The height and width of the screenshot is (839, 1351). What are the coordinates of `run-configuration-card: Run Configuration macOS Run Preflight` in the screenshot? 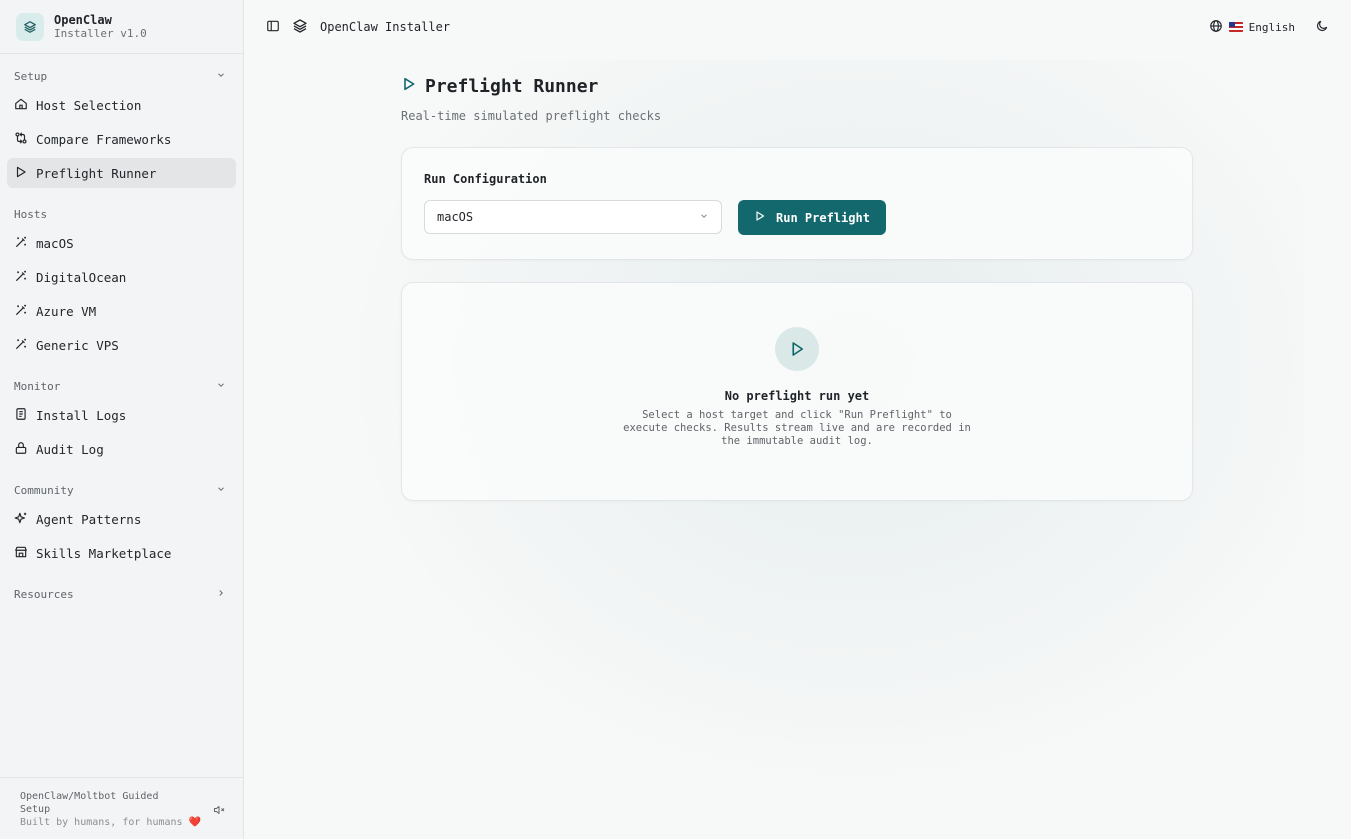 It's located at (797, 203).